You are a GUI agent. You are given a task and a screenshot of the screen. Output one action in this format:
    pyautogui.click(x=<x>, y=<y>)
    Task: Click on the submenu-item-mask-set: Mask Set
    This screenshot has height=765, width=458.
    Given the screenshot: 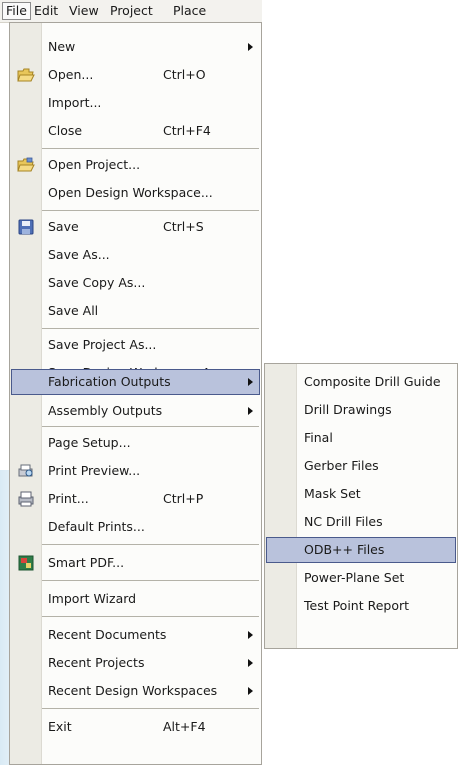 What is the action you would take?
    pyautogui.click(x=361, y=494)
    